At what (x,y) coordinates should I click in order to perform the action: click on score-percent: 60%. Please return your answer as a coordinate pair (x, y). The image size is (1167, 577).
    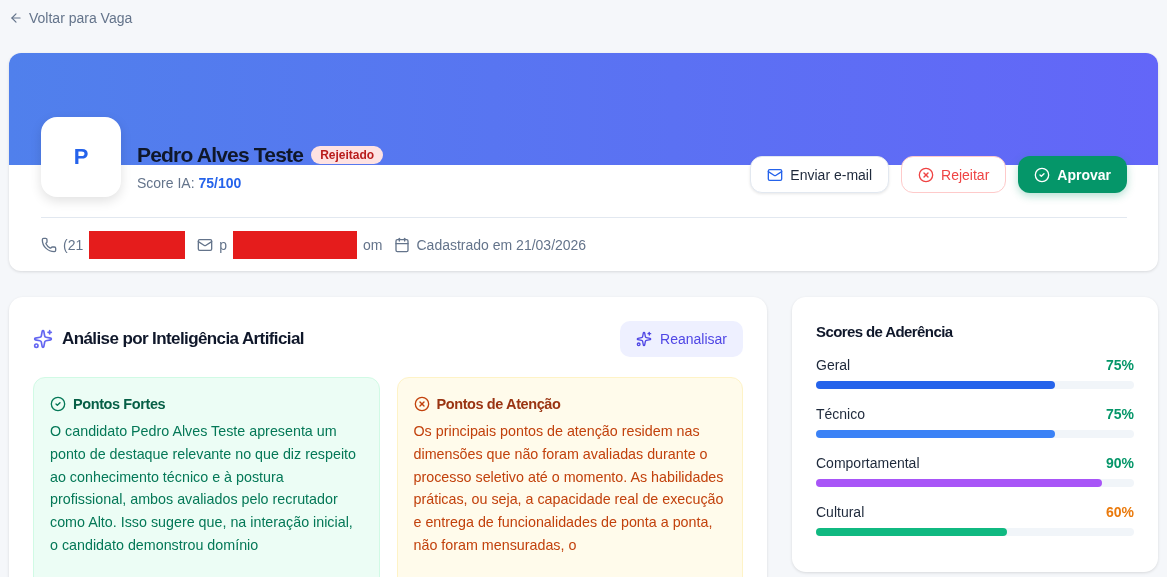
    Looking at the image, I should click on (1119, 512).